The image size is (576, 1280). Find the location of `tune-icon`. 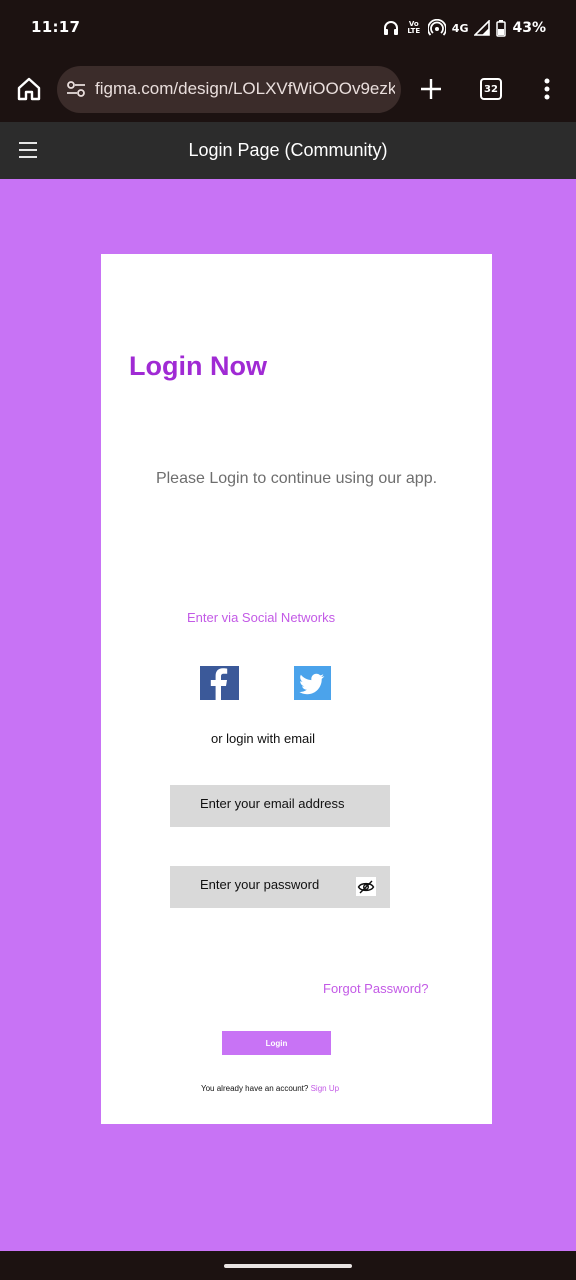

tune-icon is located at coordinates (76, 89).